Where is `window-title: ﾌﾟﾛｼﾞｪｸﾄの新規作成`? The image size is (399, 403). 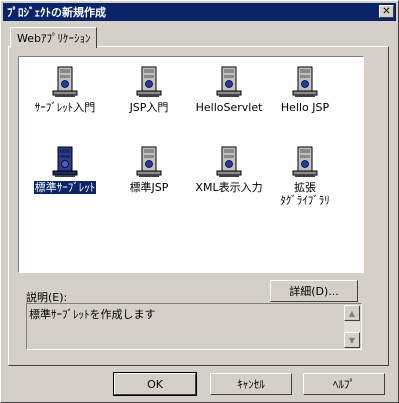 window-title: ﾌﾟﾛｼﾞｪｸﾄの新規作成 is located at coordinates (56, 12).